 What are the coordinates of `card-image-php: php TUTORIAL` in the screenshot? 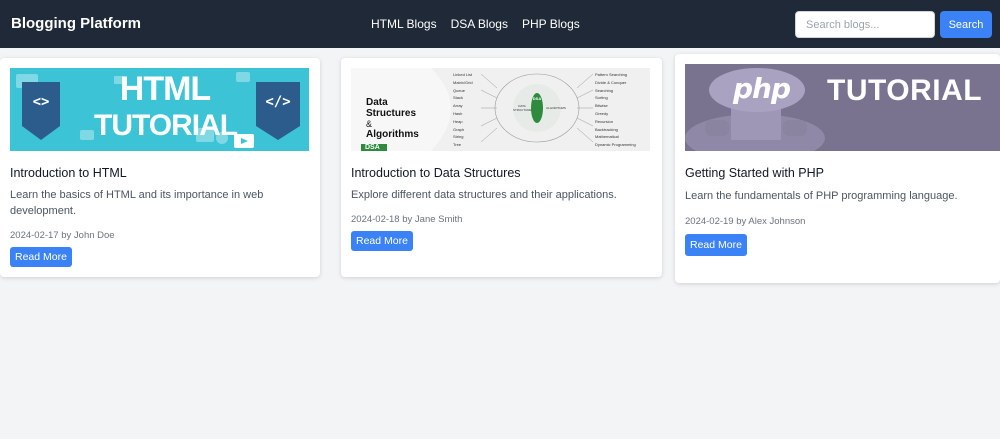 It's located at (842, 107).